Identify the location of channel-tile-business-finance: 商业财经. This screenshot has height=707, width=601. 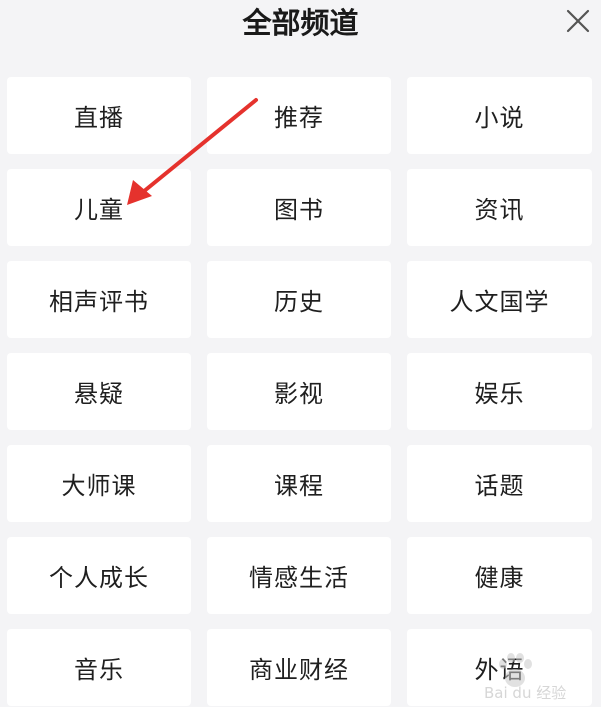
(299, 667).